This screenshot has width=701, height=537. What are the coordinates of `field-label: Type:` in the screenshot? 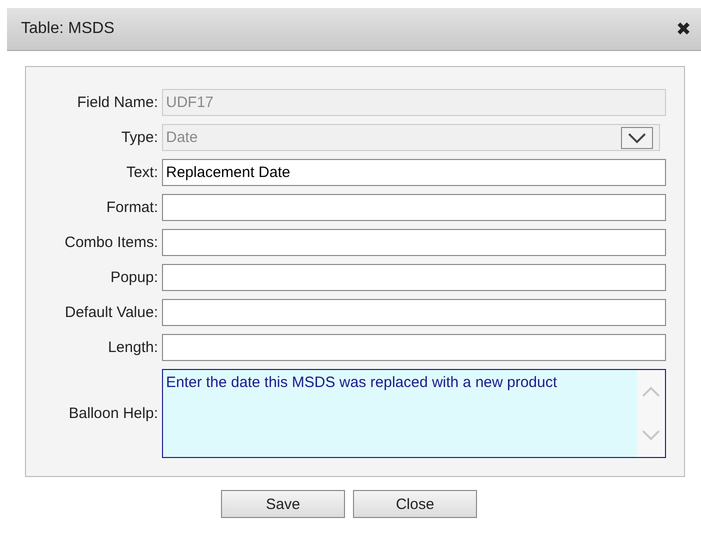 It's located at (139, 137).